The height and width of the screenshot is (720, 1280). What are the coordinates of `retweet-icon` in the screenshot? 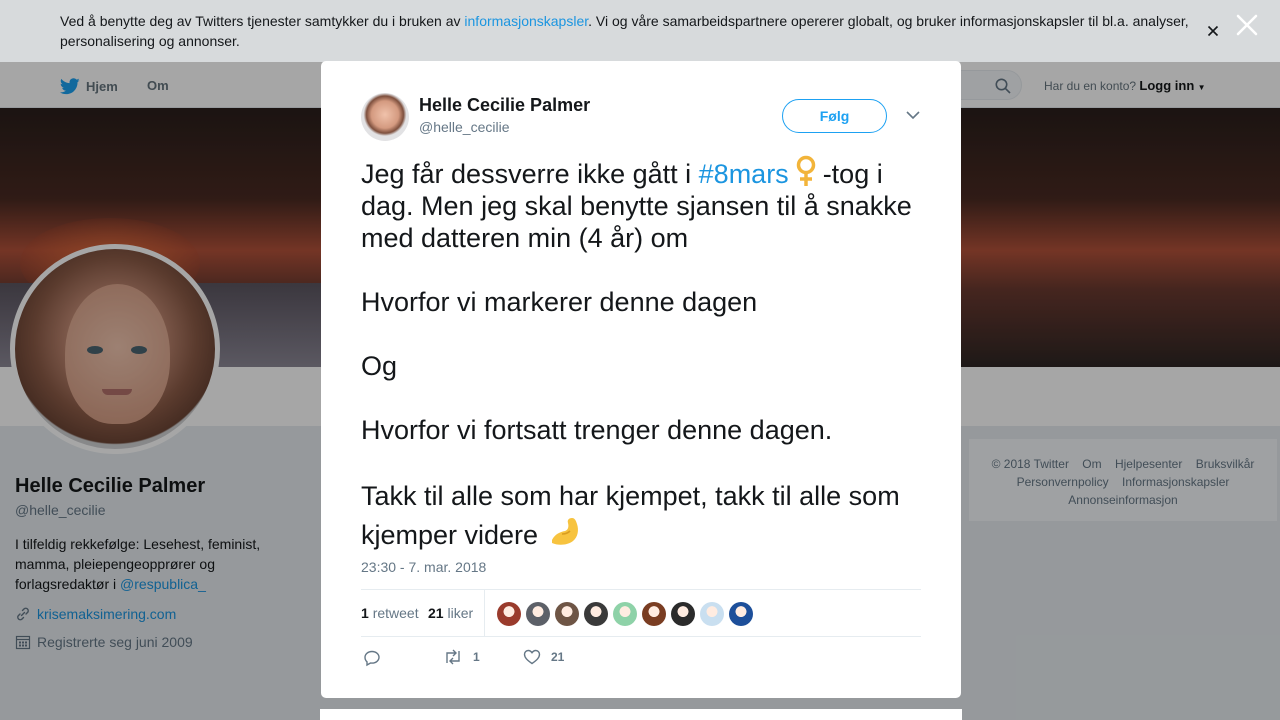 It's located at (453, 657).